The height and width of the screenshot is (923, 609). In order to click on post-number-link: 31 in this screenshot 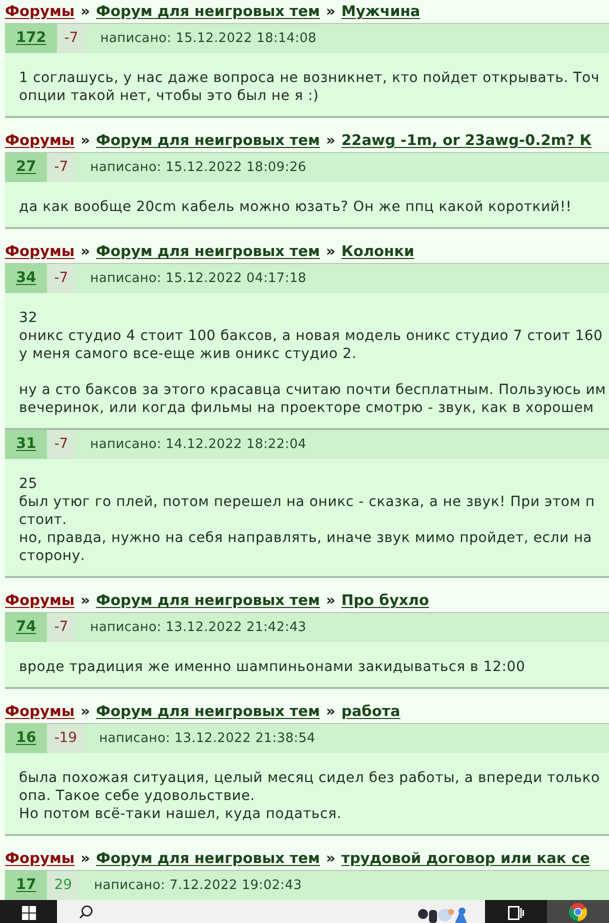, I will do `click(26, 444)`.